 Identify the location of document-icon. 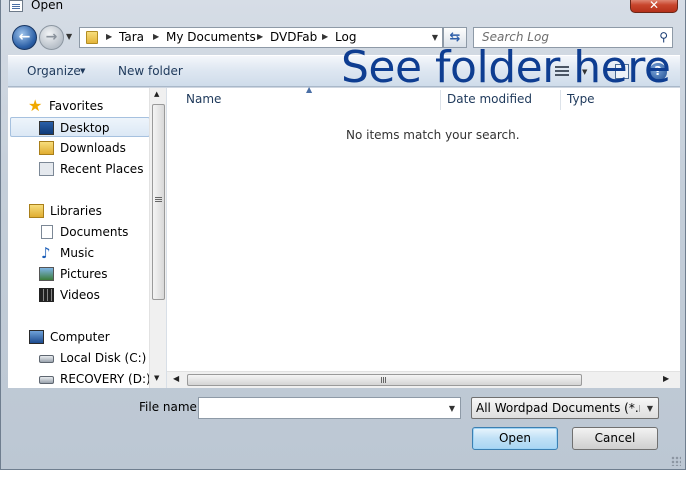
(16, 6).